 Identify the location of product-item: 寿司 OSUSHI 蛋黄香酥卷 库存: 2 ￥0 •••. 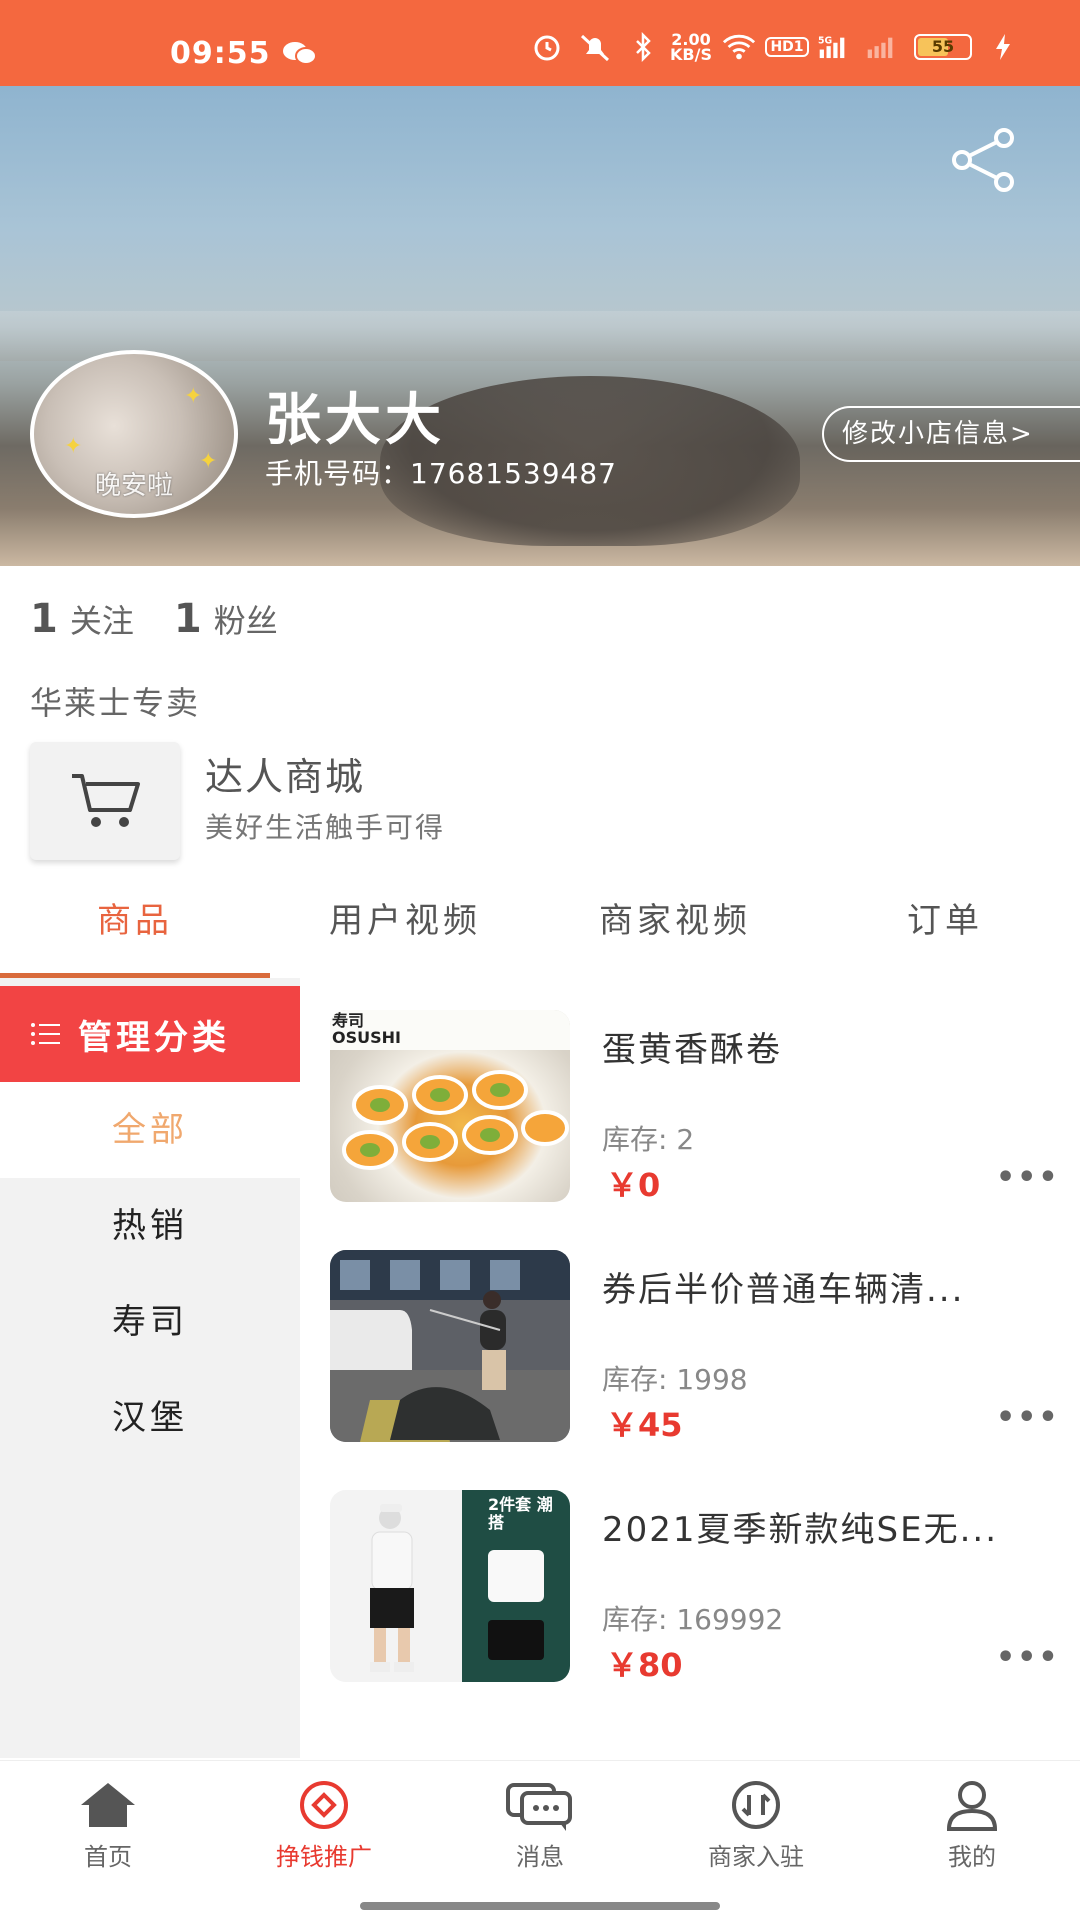
(694, 1108).